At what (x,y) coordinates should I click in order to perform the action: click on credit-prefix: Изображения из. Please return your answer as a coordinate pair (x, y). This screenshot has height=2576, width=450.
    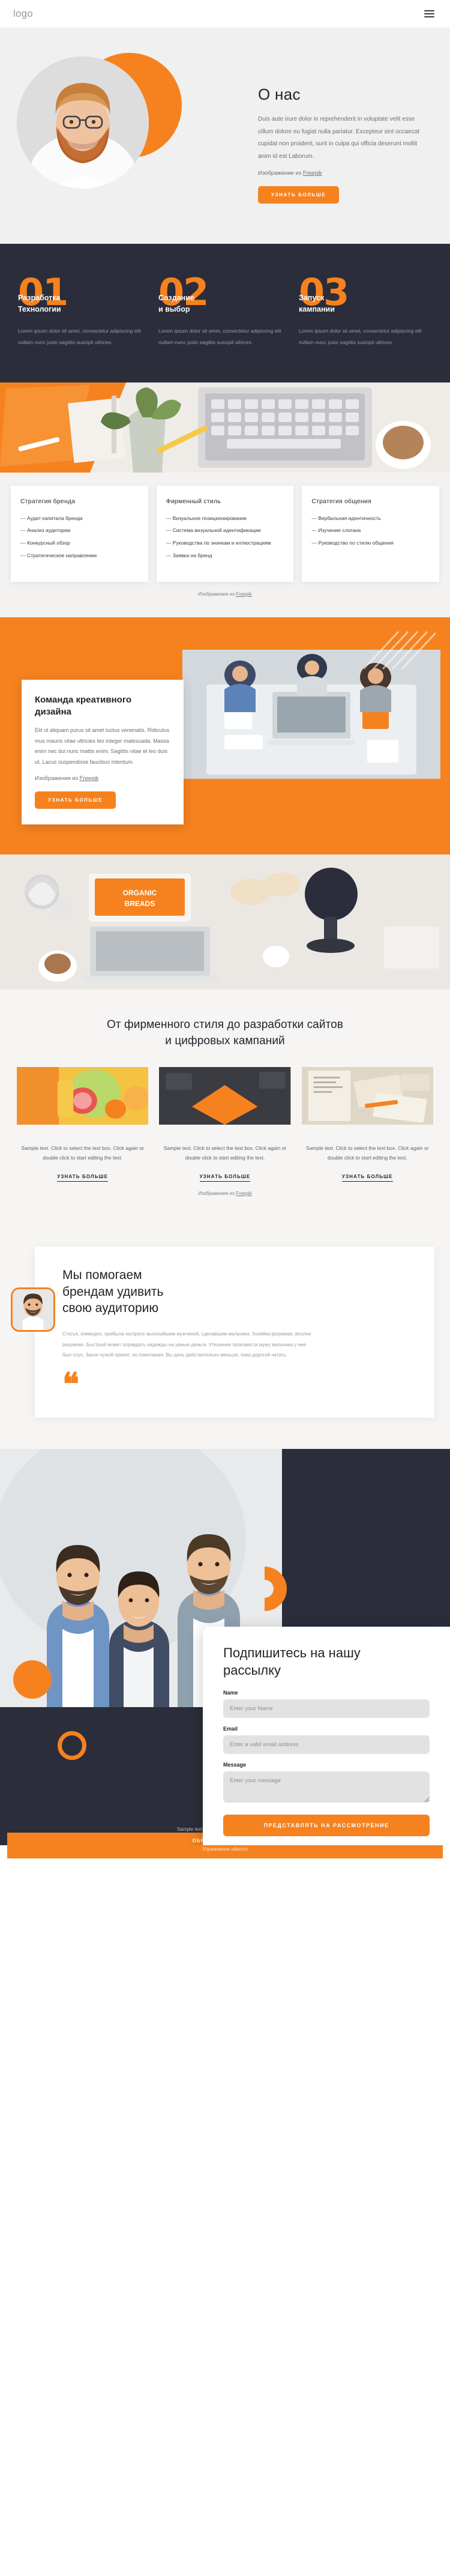
    Looking at the image, I should click on (58, 778).